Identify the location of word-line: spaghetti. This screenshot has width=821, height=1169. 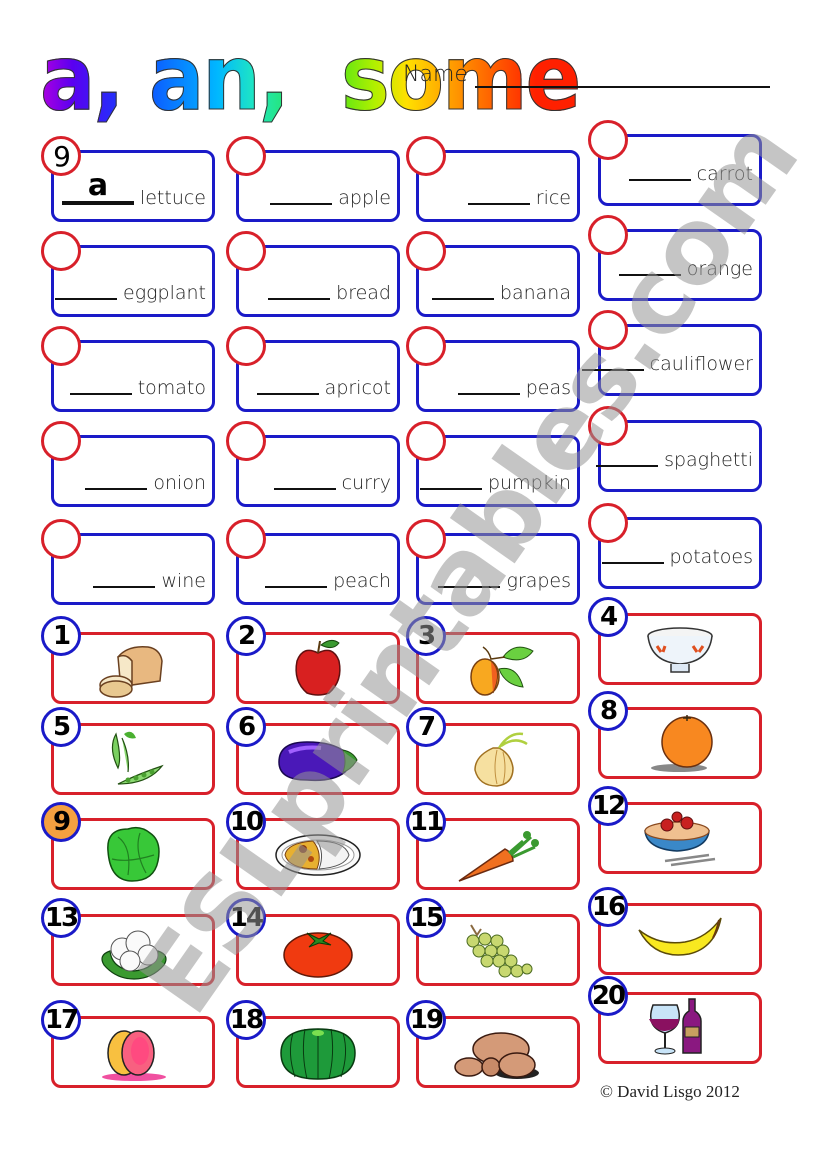
(674, 458).